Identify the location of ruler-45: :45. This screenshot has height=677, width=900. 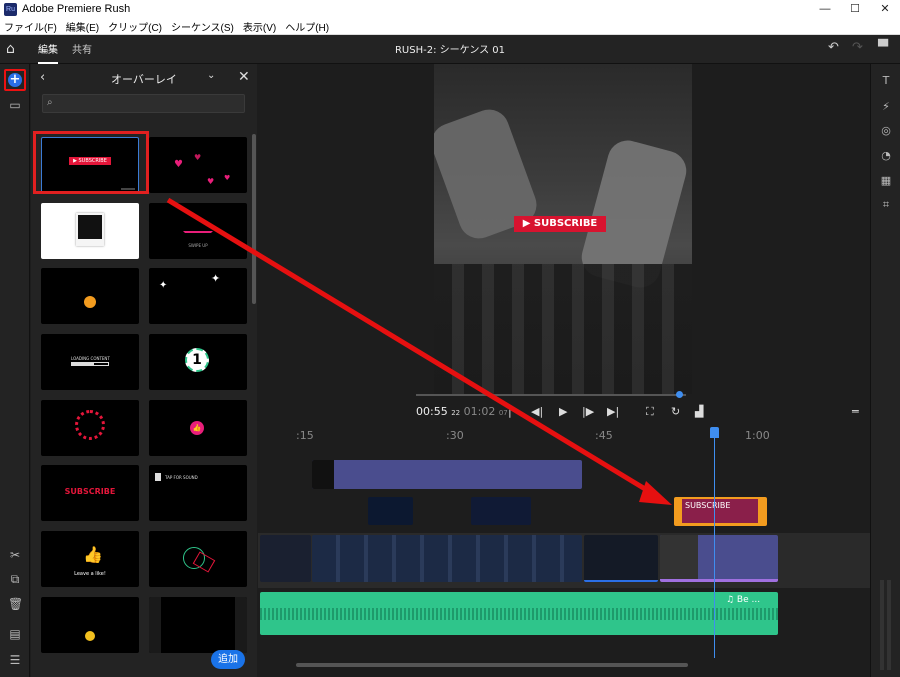
(604, 435).